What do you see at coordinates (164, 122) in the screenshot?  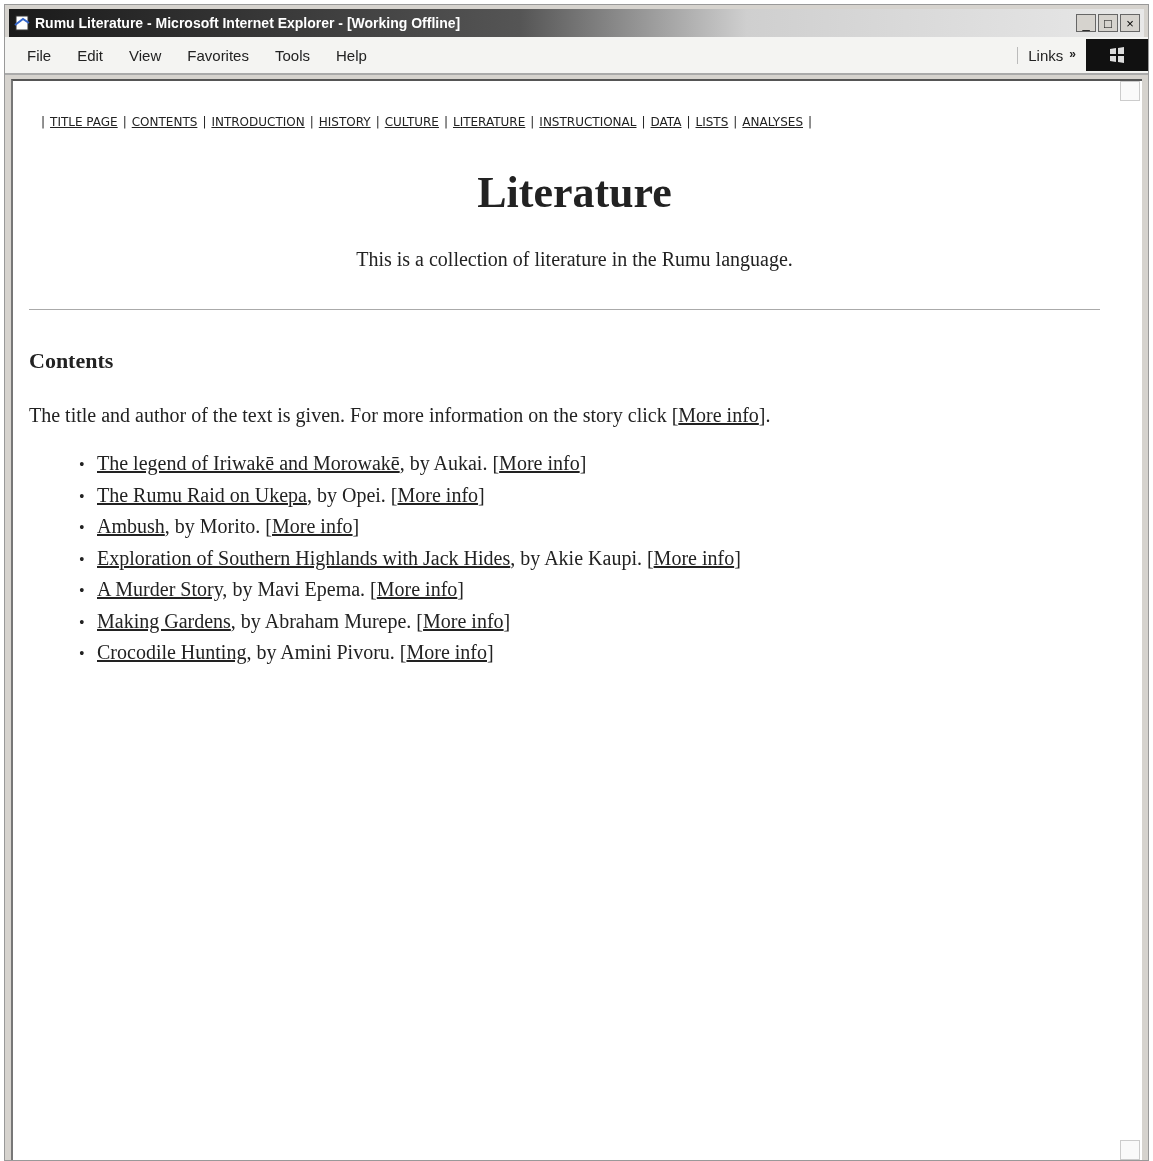 I see `nav-link: CONTENTS` at bounding box center [164, 122].